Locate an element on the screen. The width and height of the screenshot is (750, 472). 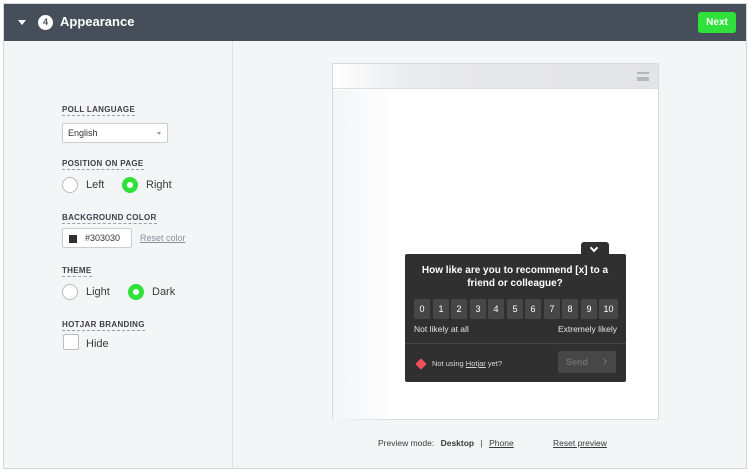
theme-dark-label: Dark is located at coordinates (163, 292).